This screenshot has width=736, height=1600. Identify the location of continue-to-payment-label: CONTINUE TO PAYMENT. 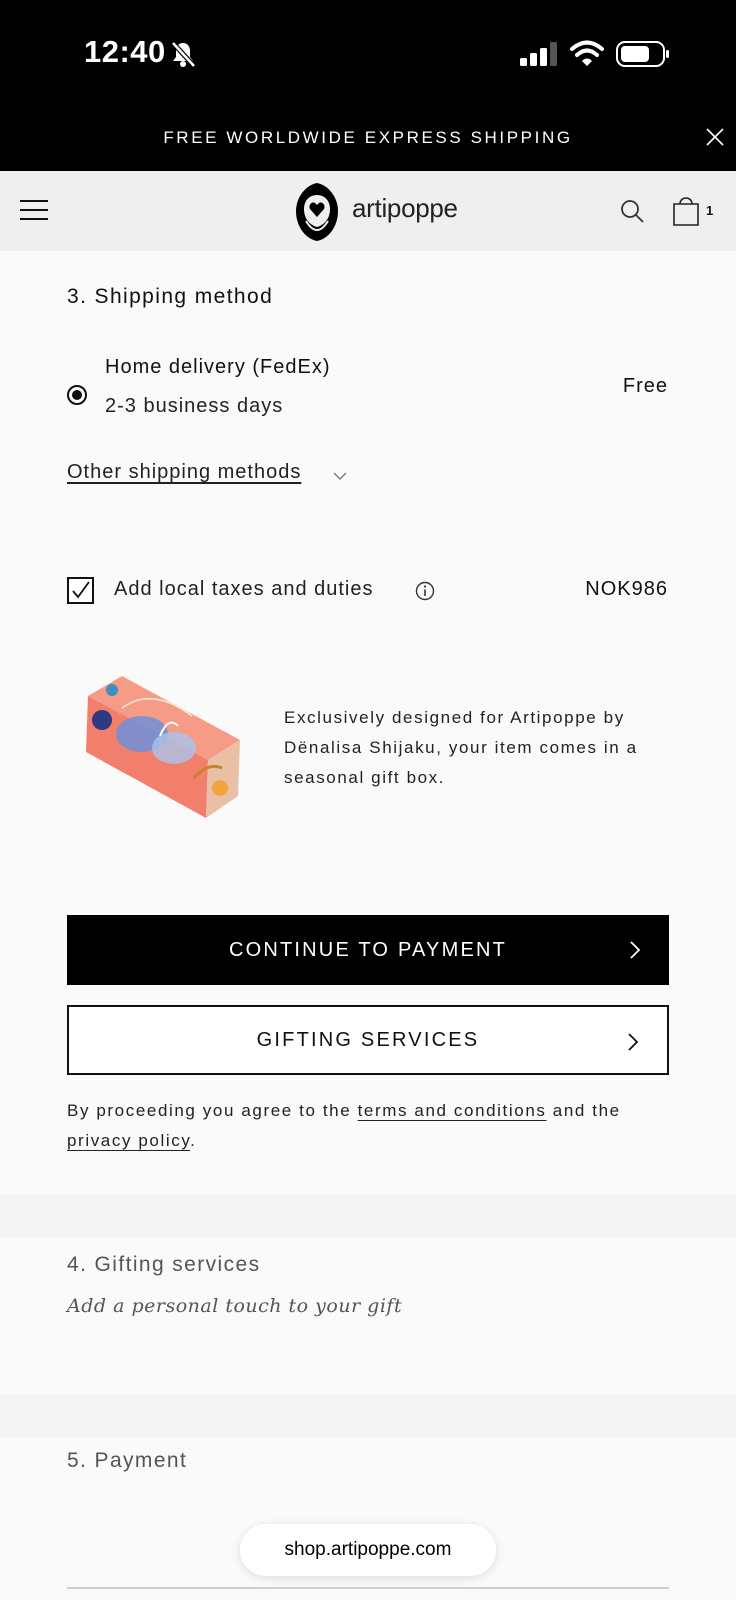
(368, 949).